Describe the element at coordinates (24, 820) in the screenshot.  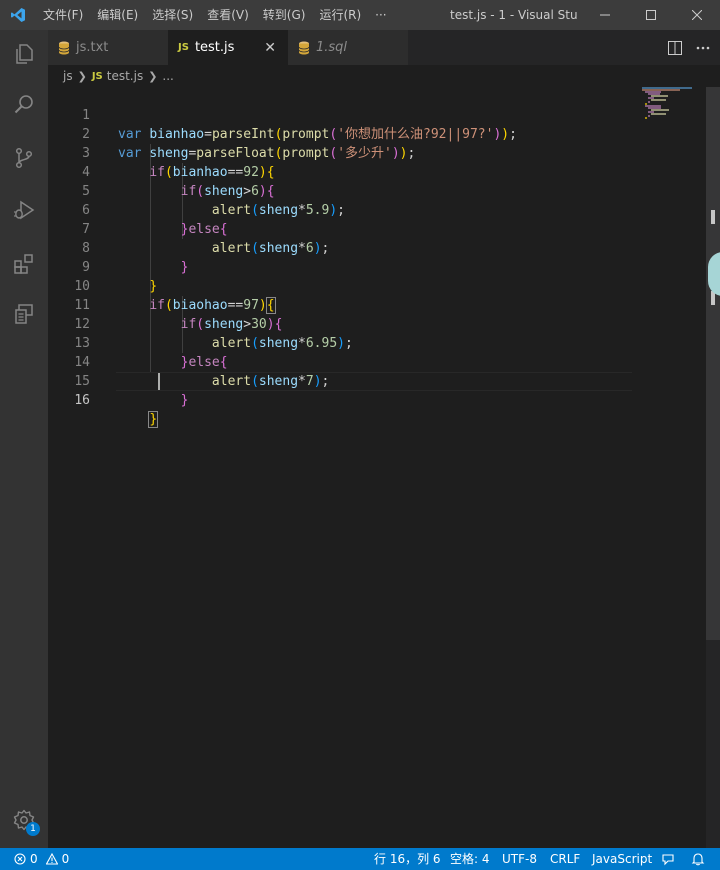
I see `manage-button: 1` at that location.